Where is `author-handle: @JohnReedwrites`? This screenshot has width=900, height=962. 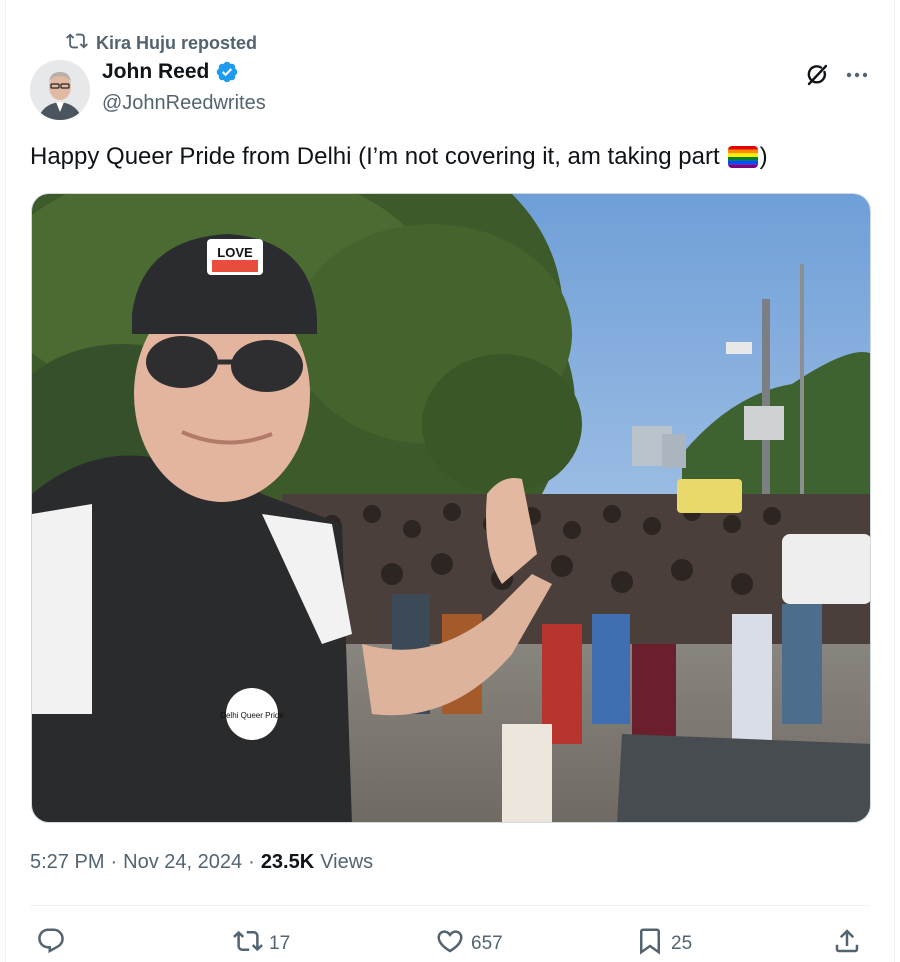 author-handle: @JohnReedwrites is located at coordinates (184, 103).